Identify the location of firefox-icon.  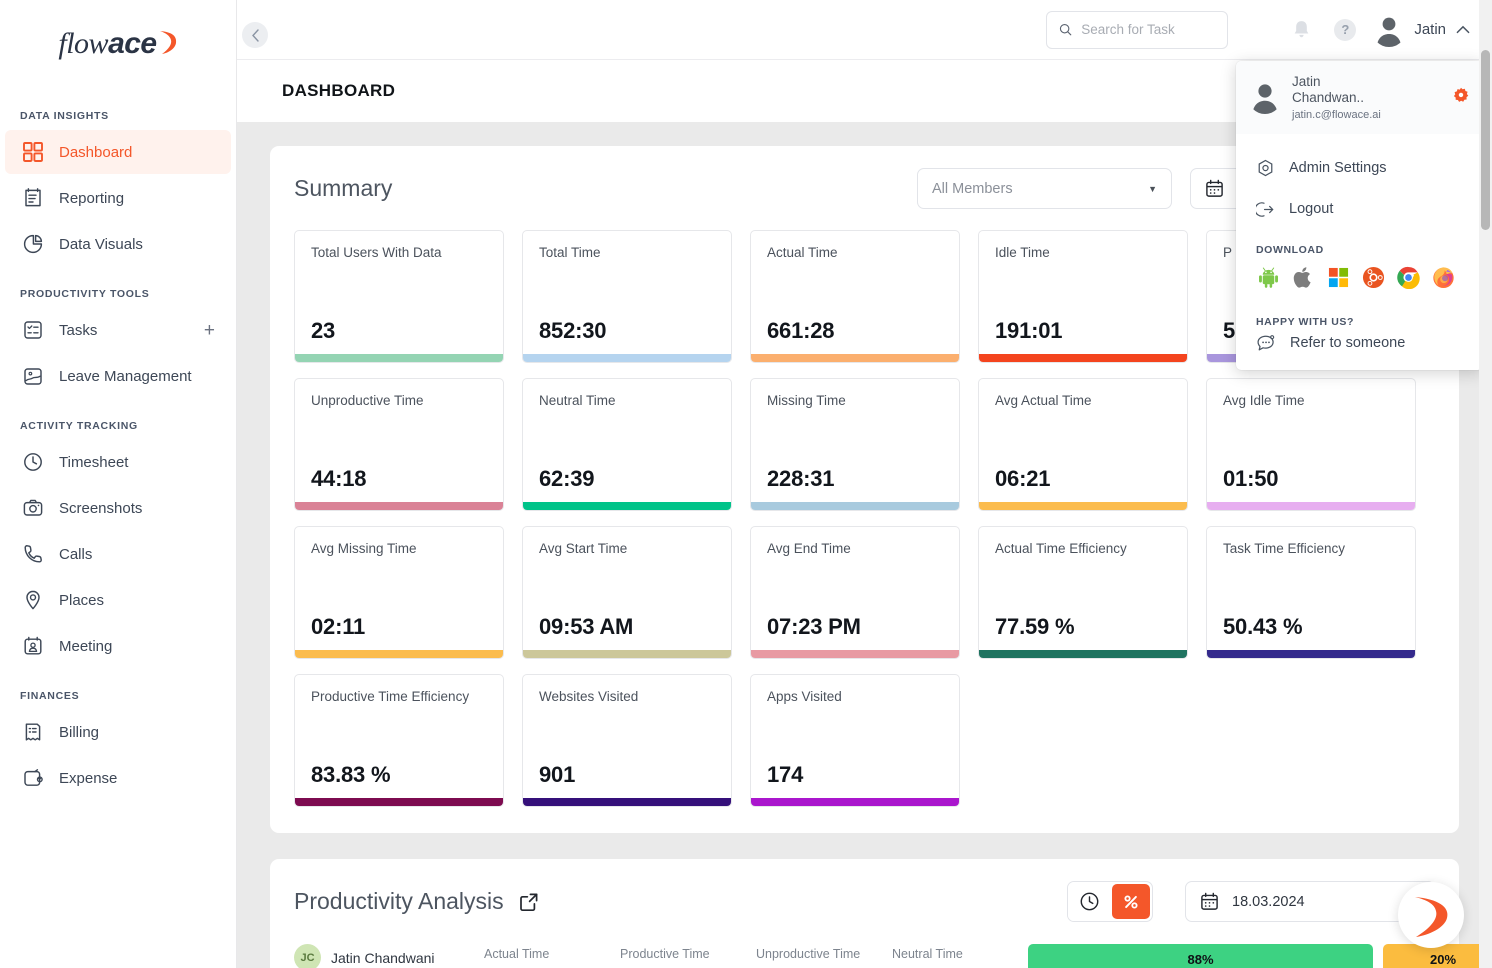
(1443, 278).